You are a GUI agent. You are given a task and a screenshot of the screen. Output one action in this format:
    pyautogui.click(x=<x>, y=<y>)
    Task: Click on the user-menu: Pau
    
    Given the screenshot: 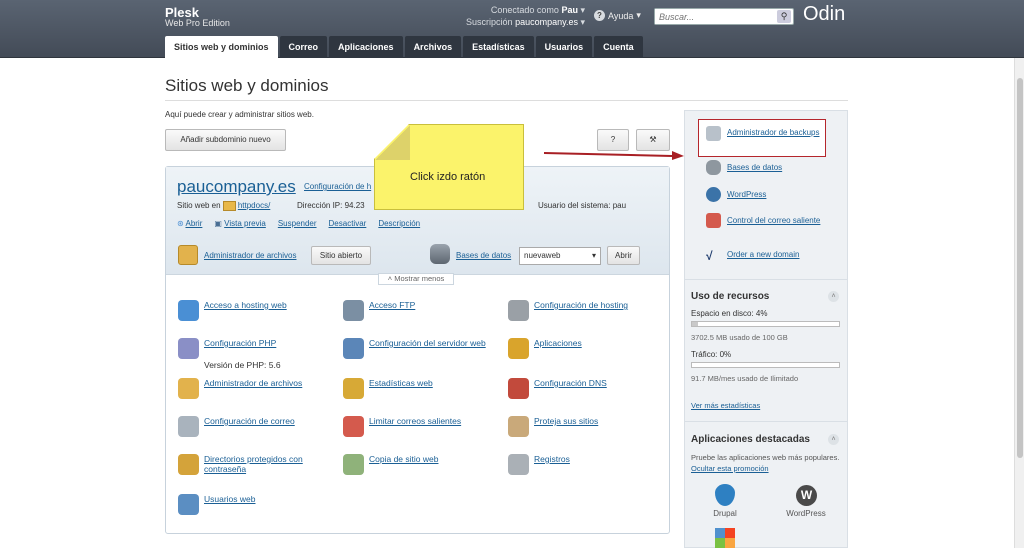 What is the action you would take?
    pyautogui.click(x=569, y=10)
    